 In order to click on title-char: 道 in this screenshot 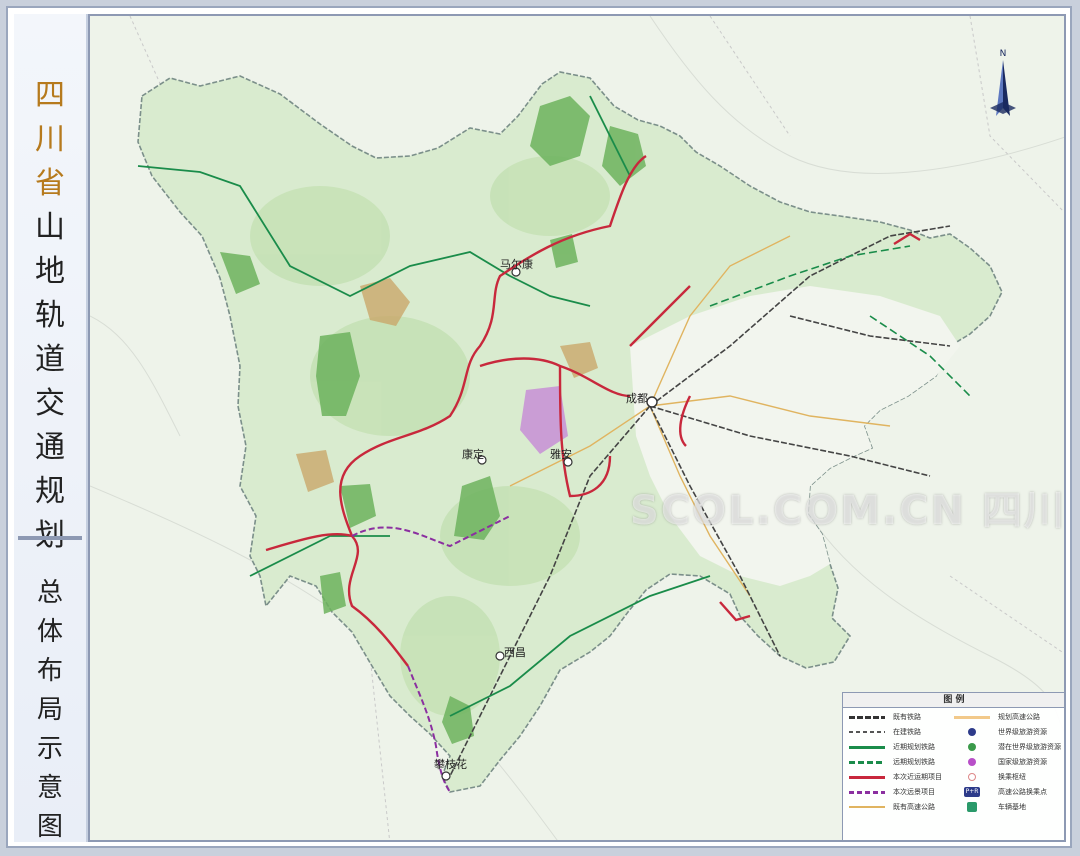, I will do `click(50, 359)`.